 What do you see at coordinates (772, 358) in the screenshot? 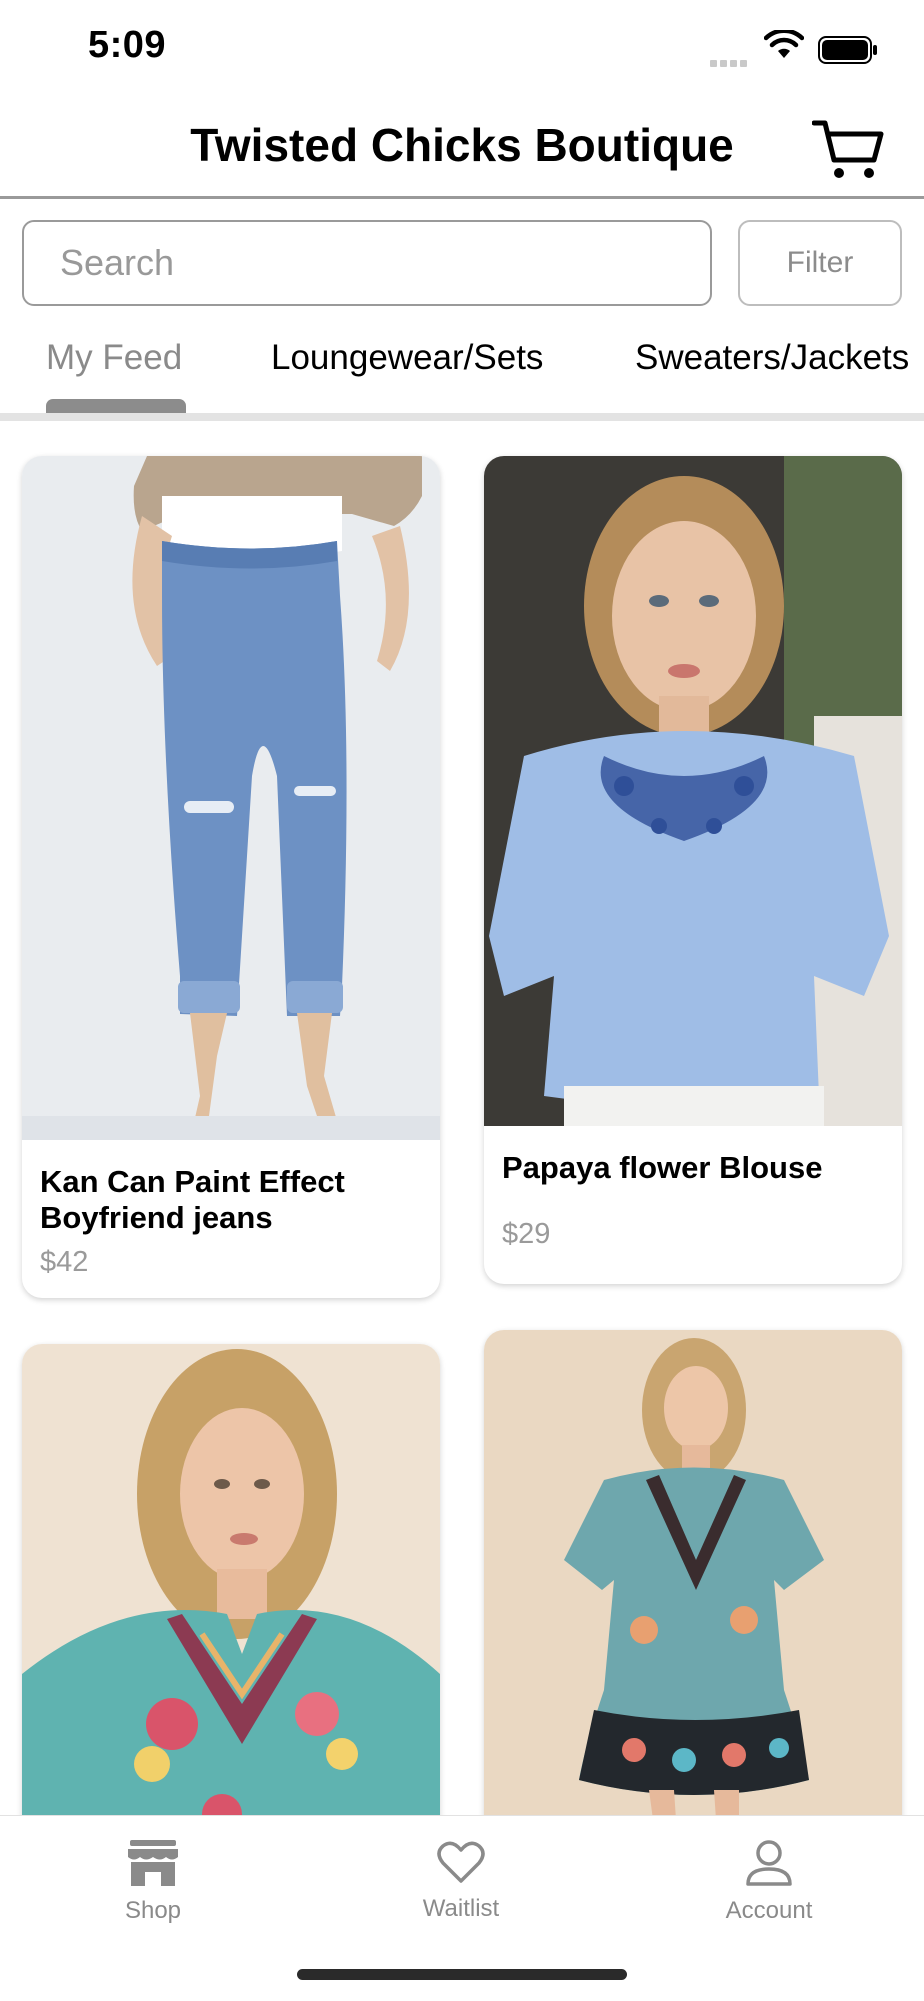
I see `tab-sweaters-jackets: Sweaters/Jackets` at bounding box center [772, 358].